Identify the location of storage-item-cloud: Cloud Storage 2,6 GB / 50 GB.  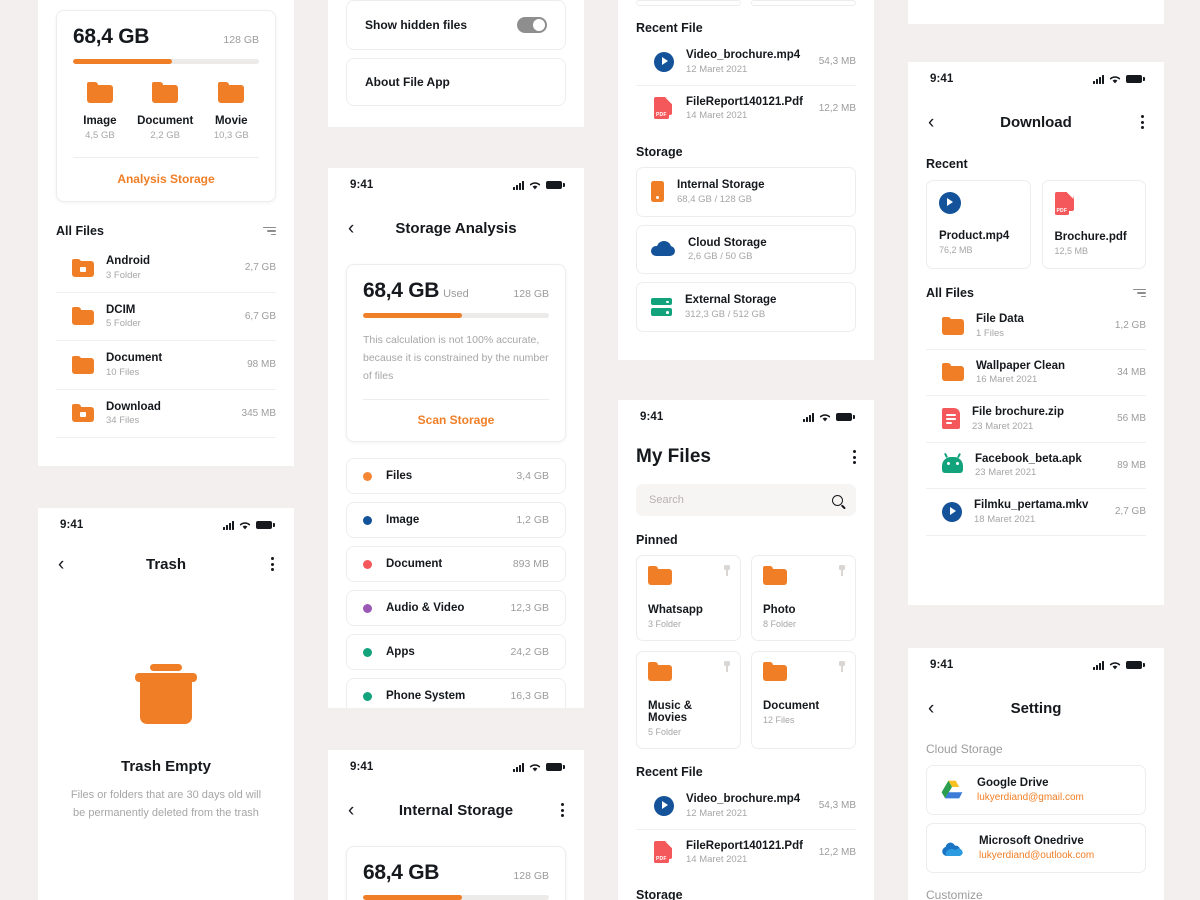
(746, 249).